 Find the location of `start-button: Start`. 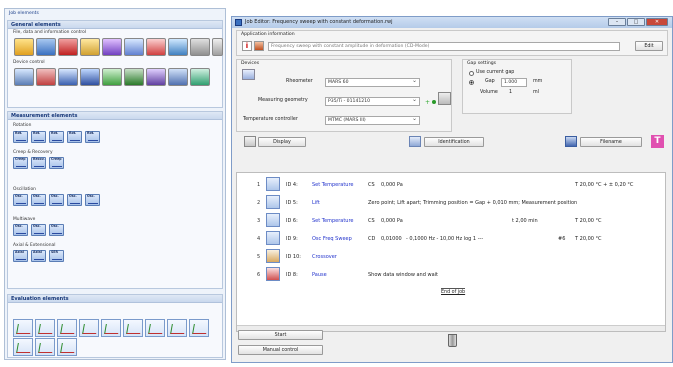

start-button: Start is located at coordinates (280, 335).